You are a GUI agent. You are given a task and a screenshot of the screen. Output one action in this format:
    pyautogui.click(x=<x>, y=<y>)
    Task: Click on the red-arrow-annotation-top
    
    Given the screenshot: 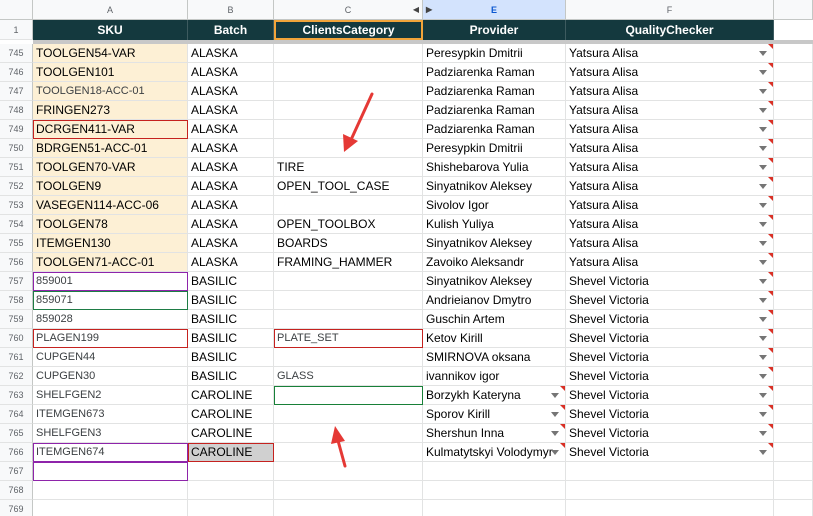 What is the action you would take?
    pyautogui.click(x=358, y=122)
    